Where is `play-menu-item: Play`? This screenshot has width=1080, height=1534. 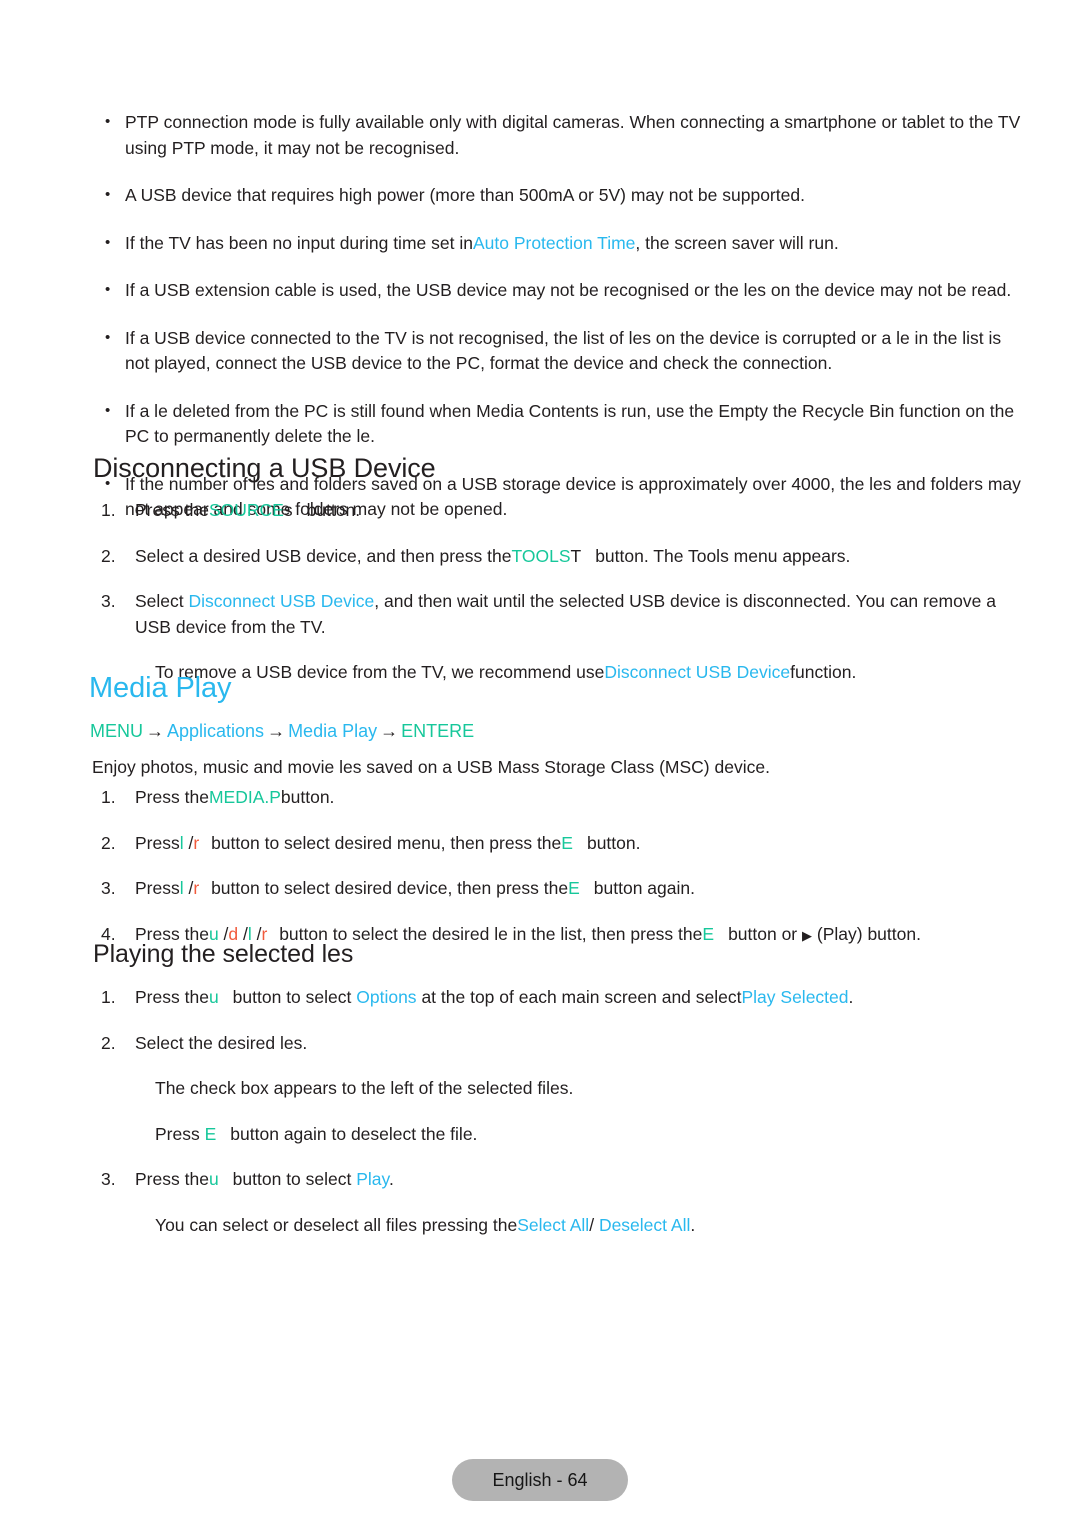
play-menu-item: Play is located at coordinates (372, 1179).